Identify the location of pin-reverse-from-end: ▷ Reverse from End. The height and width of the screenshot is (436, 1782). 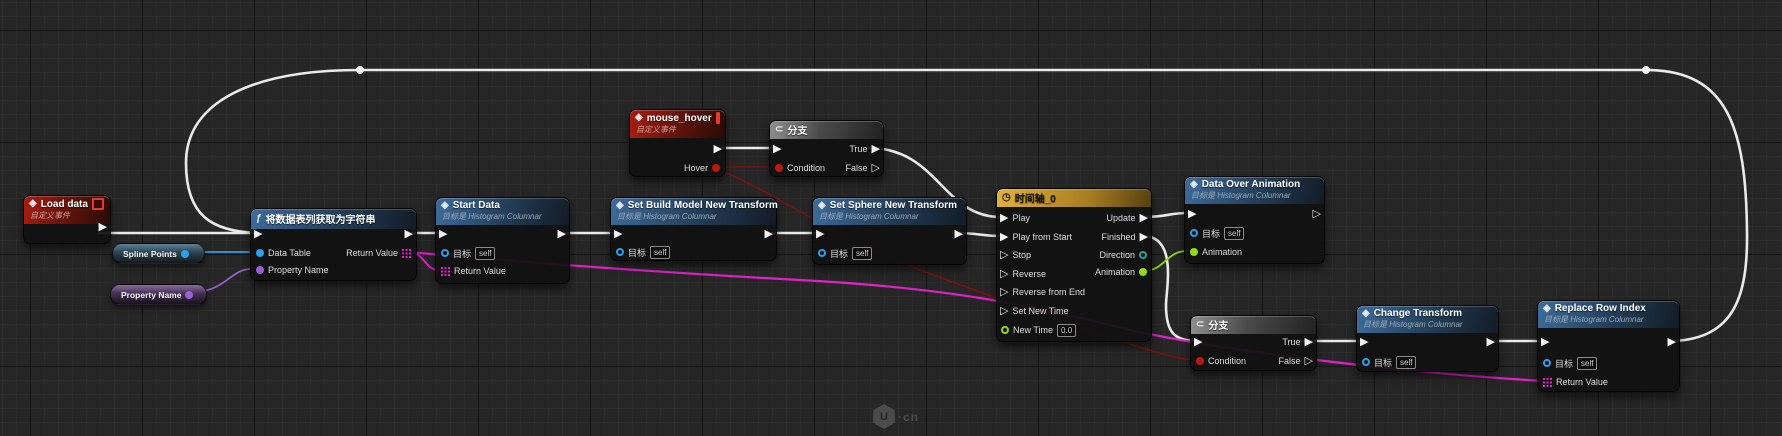
(1042, 292).